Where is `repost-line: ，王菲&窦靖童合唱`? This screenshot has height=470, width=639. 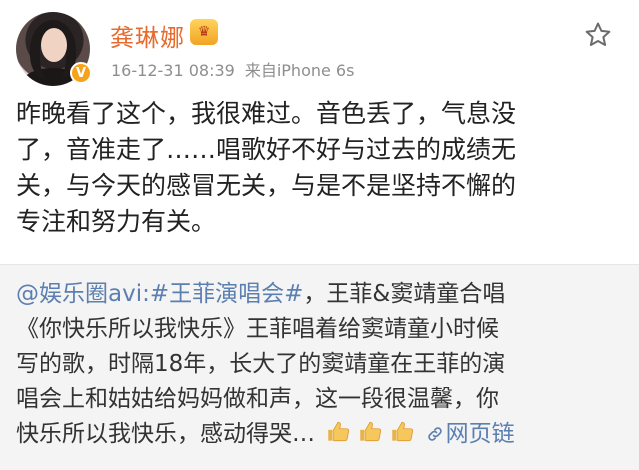
repost-line: ，王菲&窦靖童合唱 is located at coordinates (404, 294).